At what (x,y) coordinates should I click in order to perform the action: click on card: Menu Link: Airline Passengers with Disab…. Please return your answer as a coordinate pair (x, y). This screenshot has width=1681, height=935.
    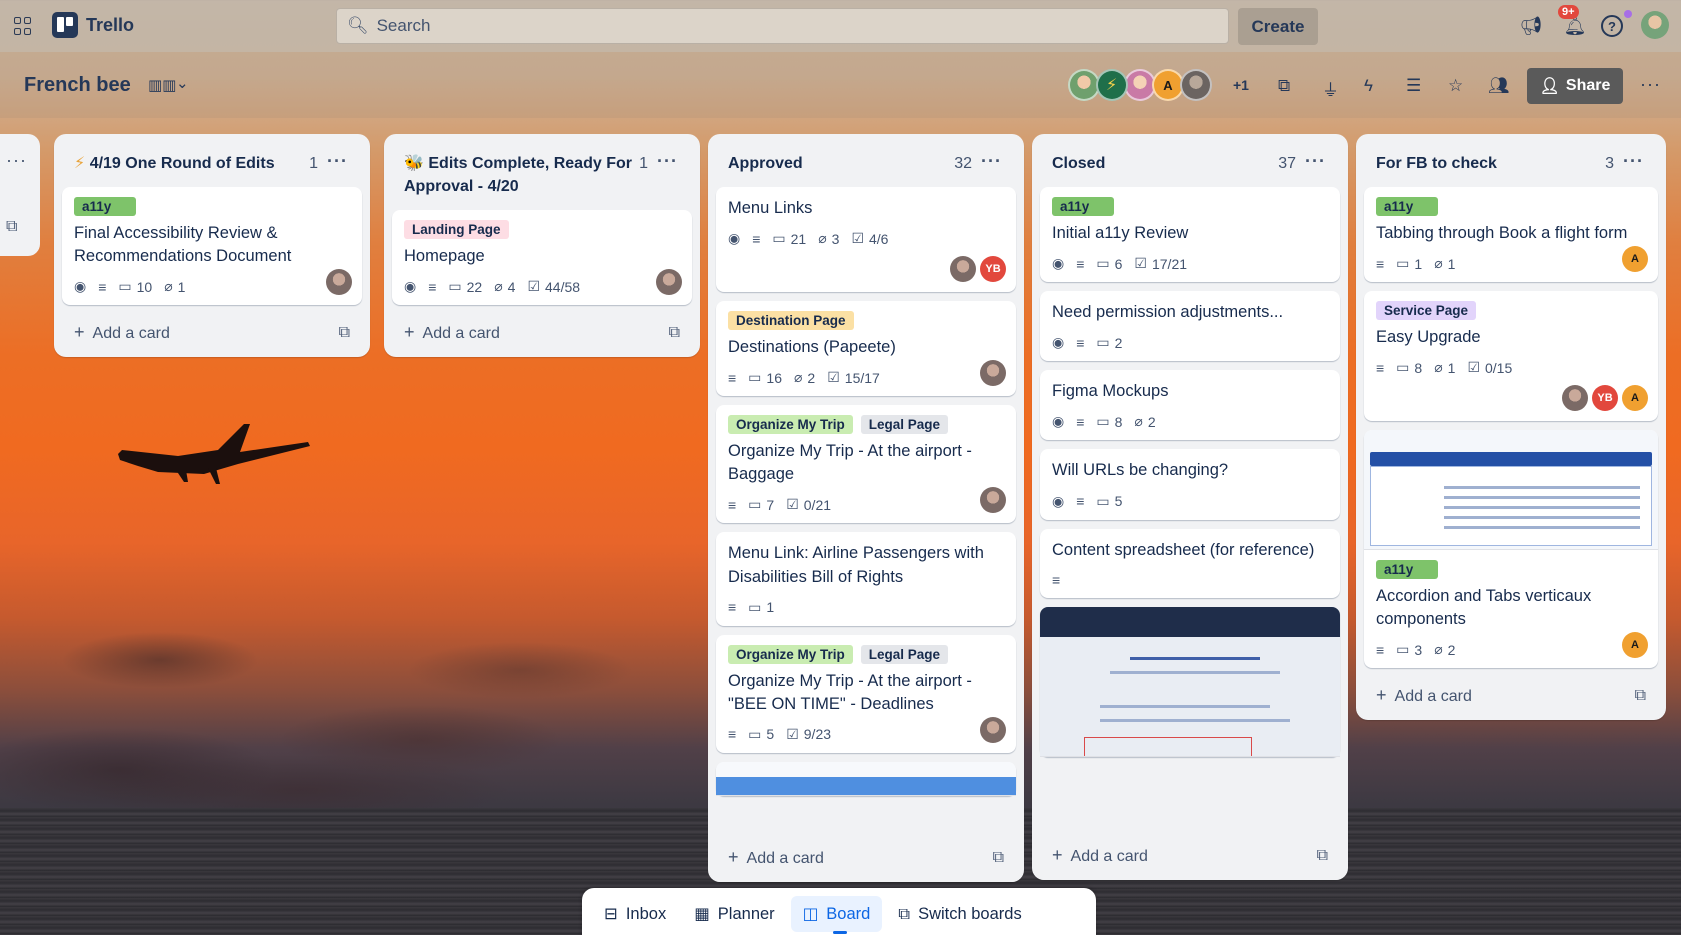
    Looking at the image, I should click on (866, 579).